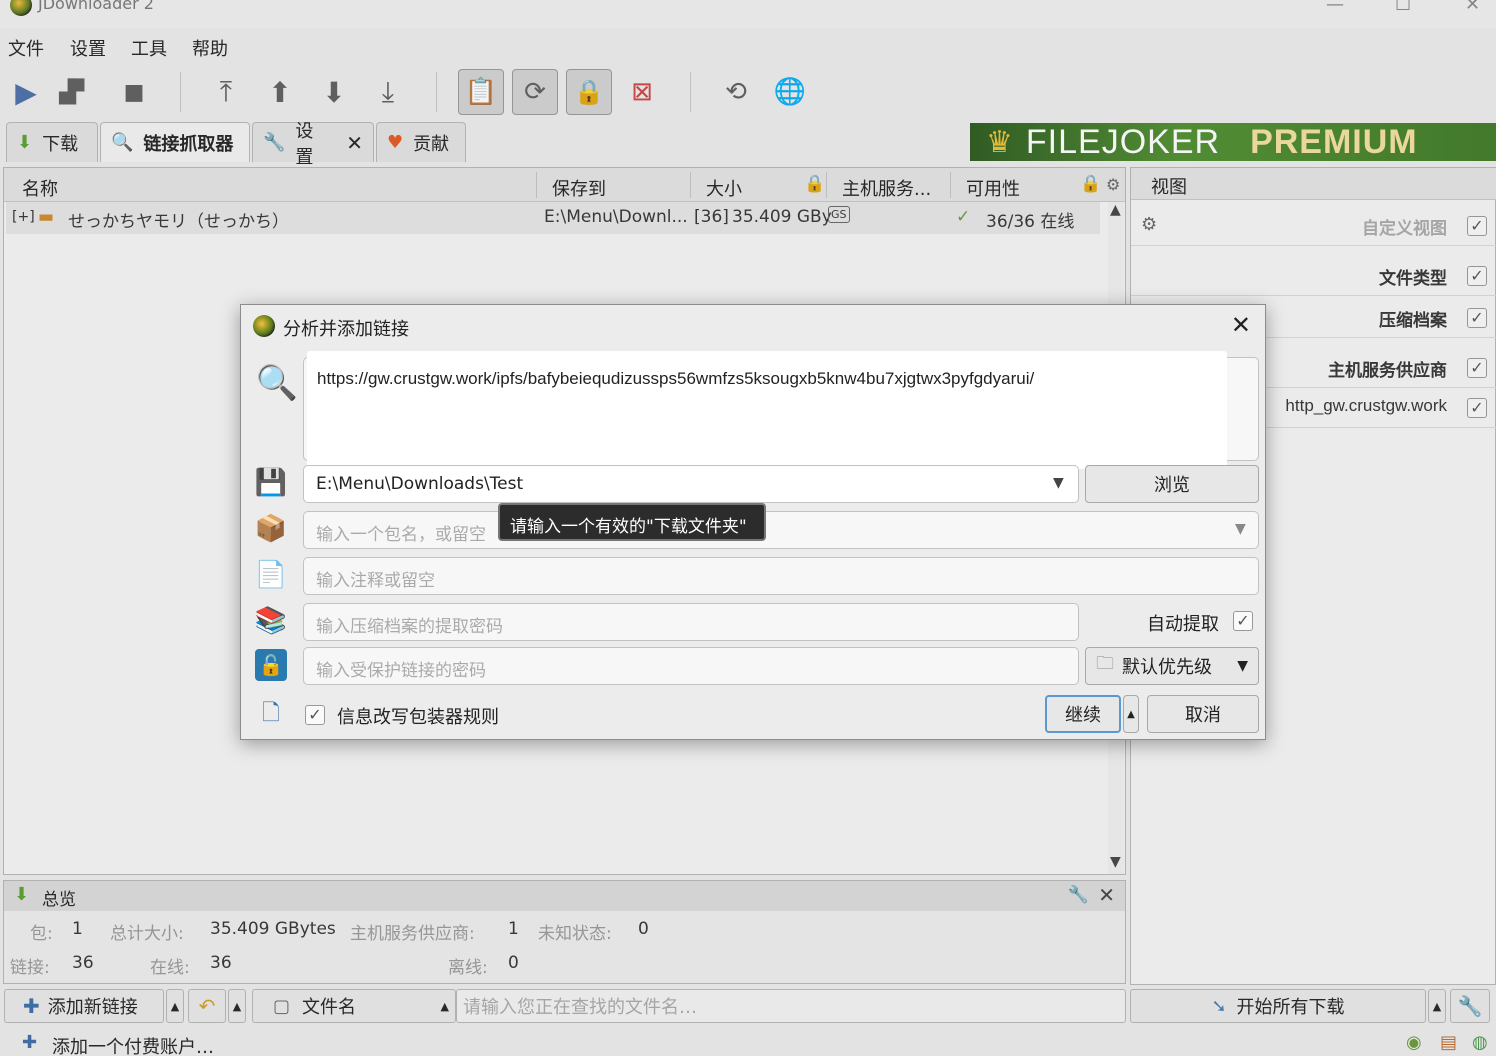 Image resolution: width=1496 pixels, height=1056 pixels. I want to click on download-folder-input: E:\Menu\Downloads\Test, so click(691, 484).